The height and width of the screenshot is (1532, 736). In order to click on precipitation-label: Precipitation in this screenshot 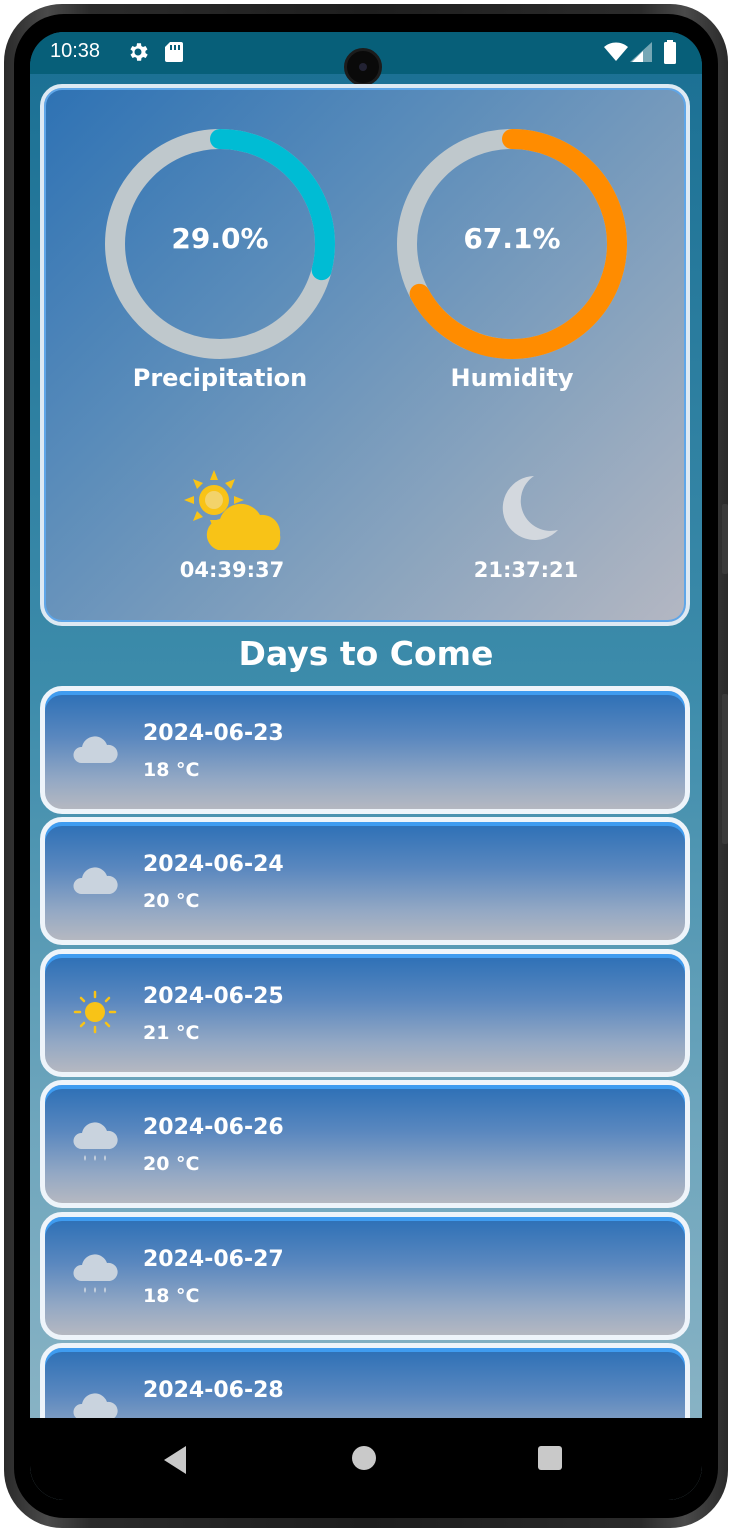, I will do `click(220, 378)`.